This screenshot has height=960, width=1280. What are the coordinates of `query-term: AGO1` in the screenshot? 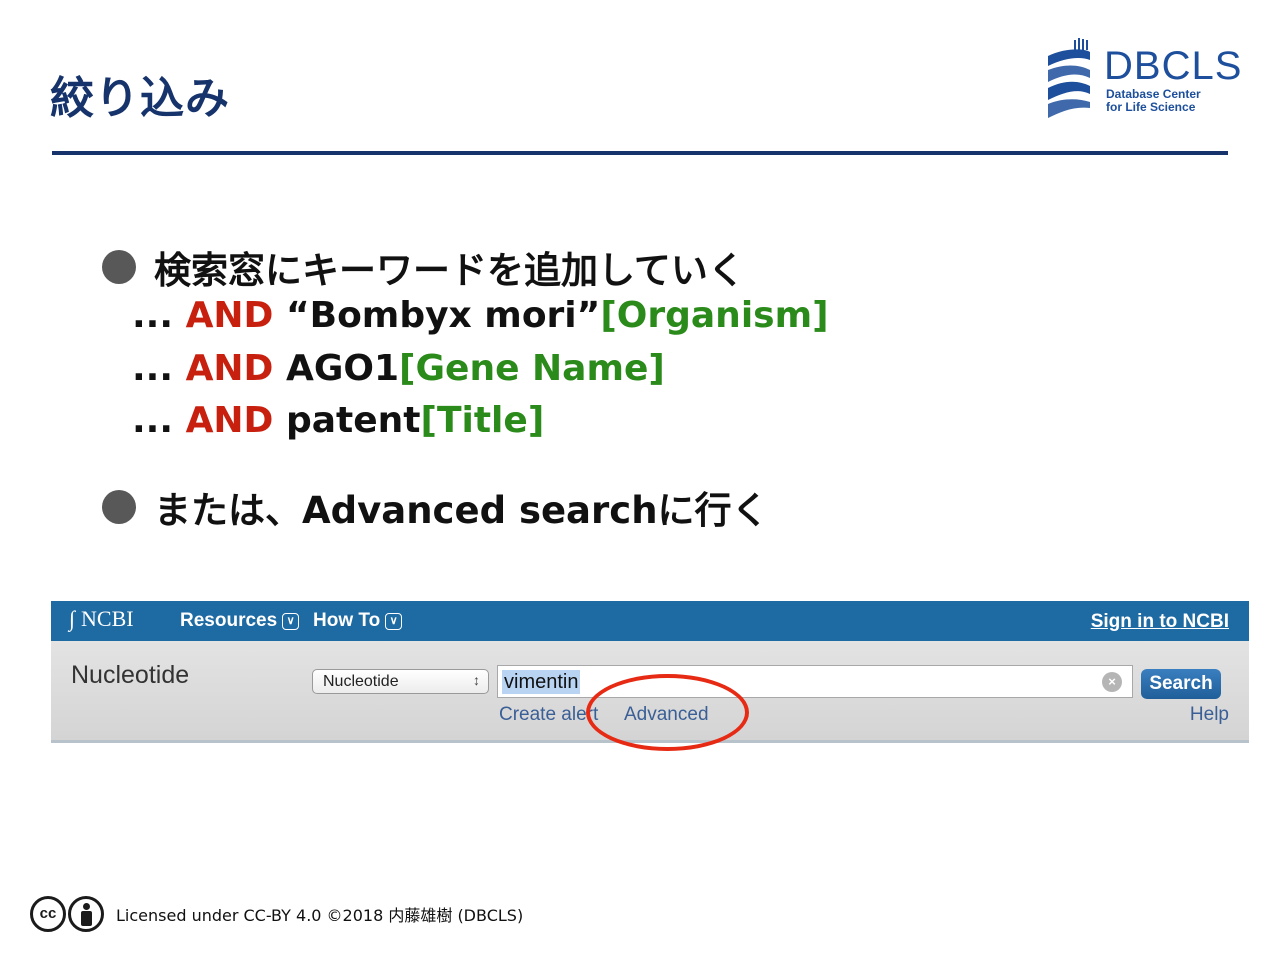 It's located at (342, 368).